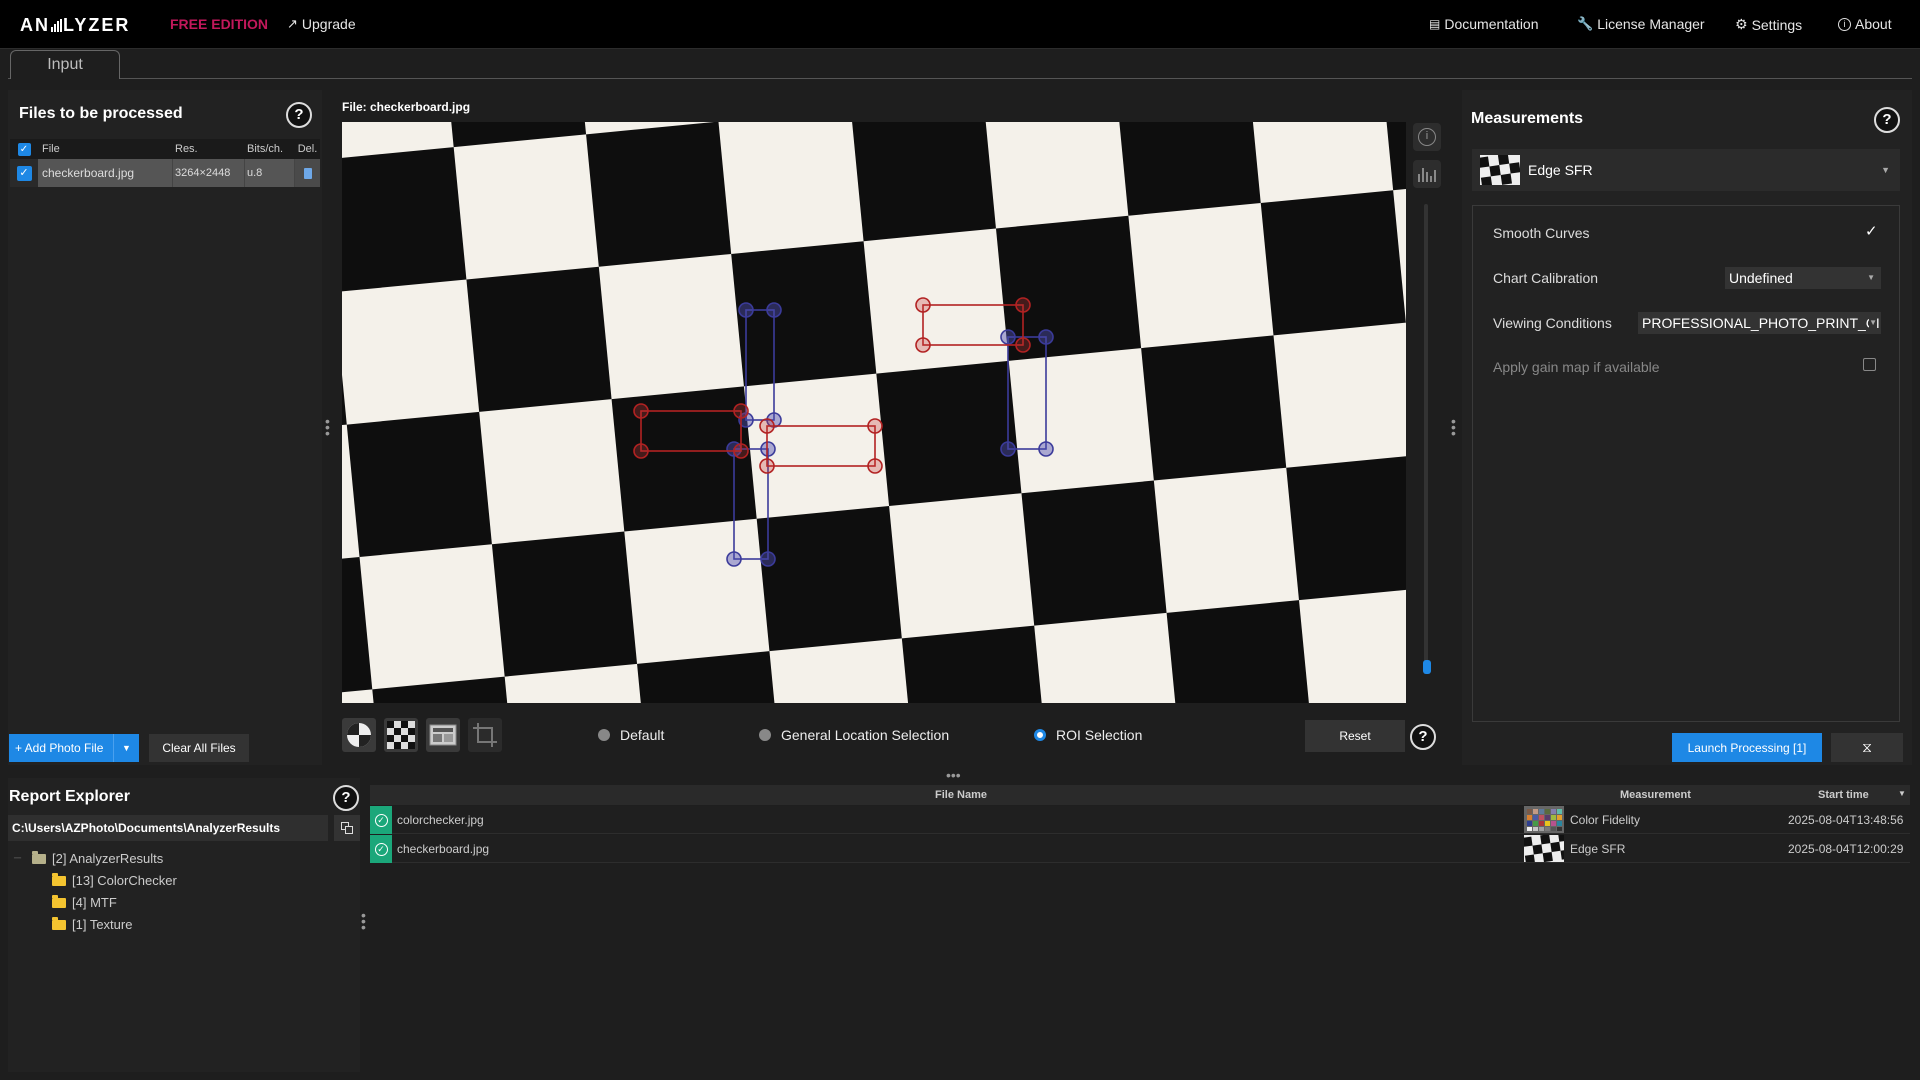  Describe the element at coordinates (75, 25) in the screenshot. I see `app-logo: AN LYZER` at that location.